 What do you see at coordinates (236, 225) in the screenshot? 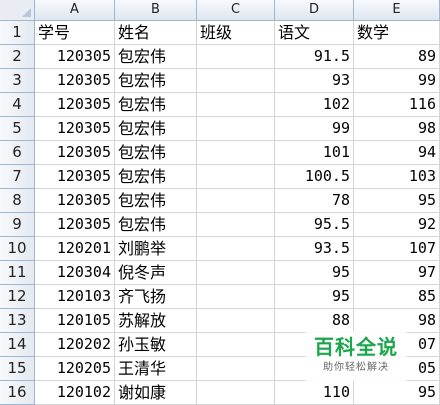
I see `cell-c9` at bounding box center [236, 225].